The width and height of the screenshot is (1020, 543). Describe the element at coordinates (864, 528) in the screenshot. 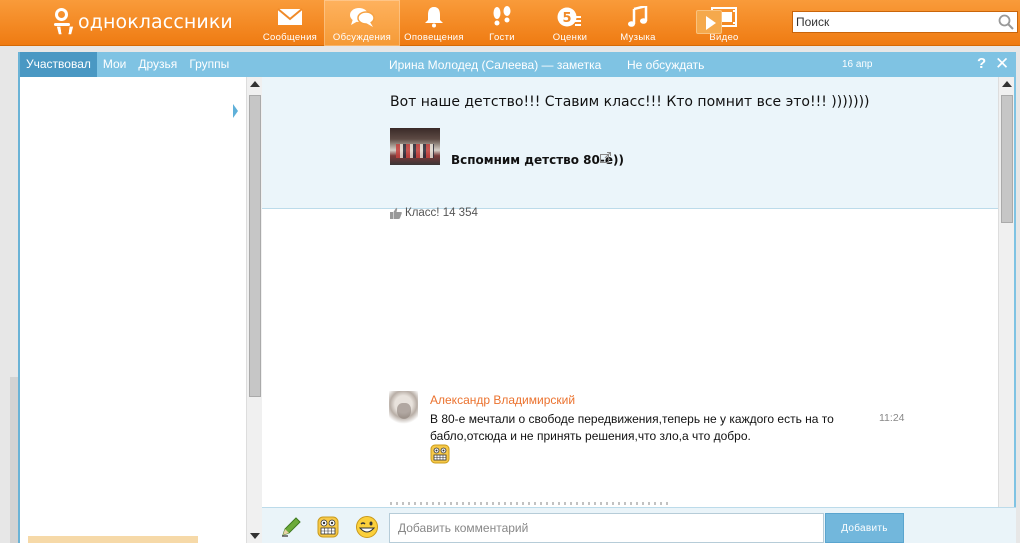

I see `add-comment-button: Добавить` at that location.